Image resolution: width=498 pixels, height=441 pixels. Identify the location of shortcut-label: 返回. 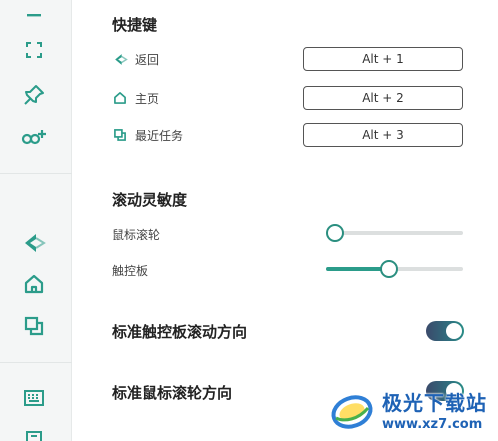
(147, 59).